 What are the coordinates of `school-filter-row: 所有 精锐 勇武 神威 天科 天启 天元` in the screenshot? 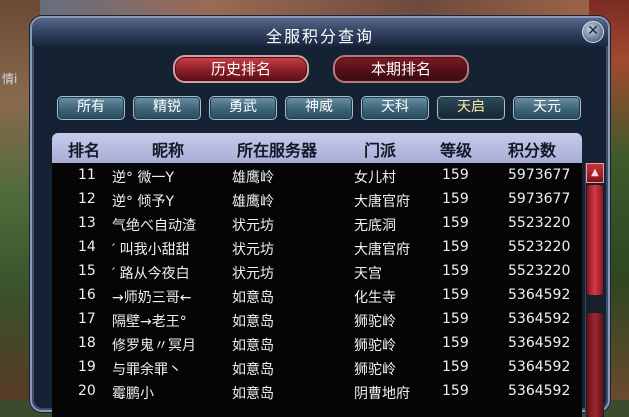 It's located at (322, 108).